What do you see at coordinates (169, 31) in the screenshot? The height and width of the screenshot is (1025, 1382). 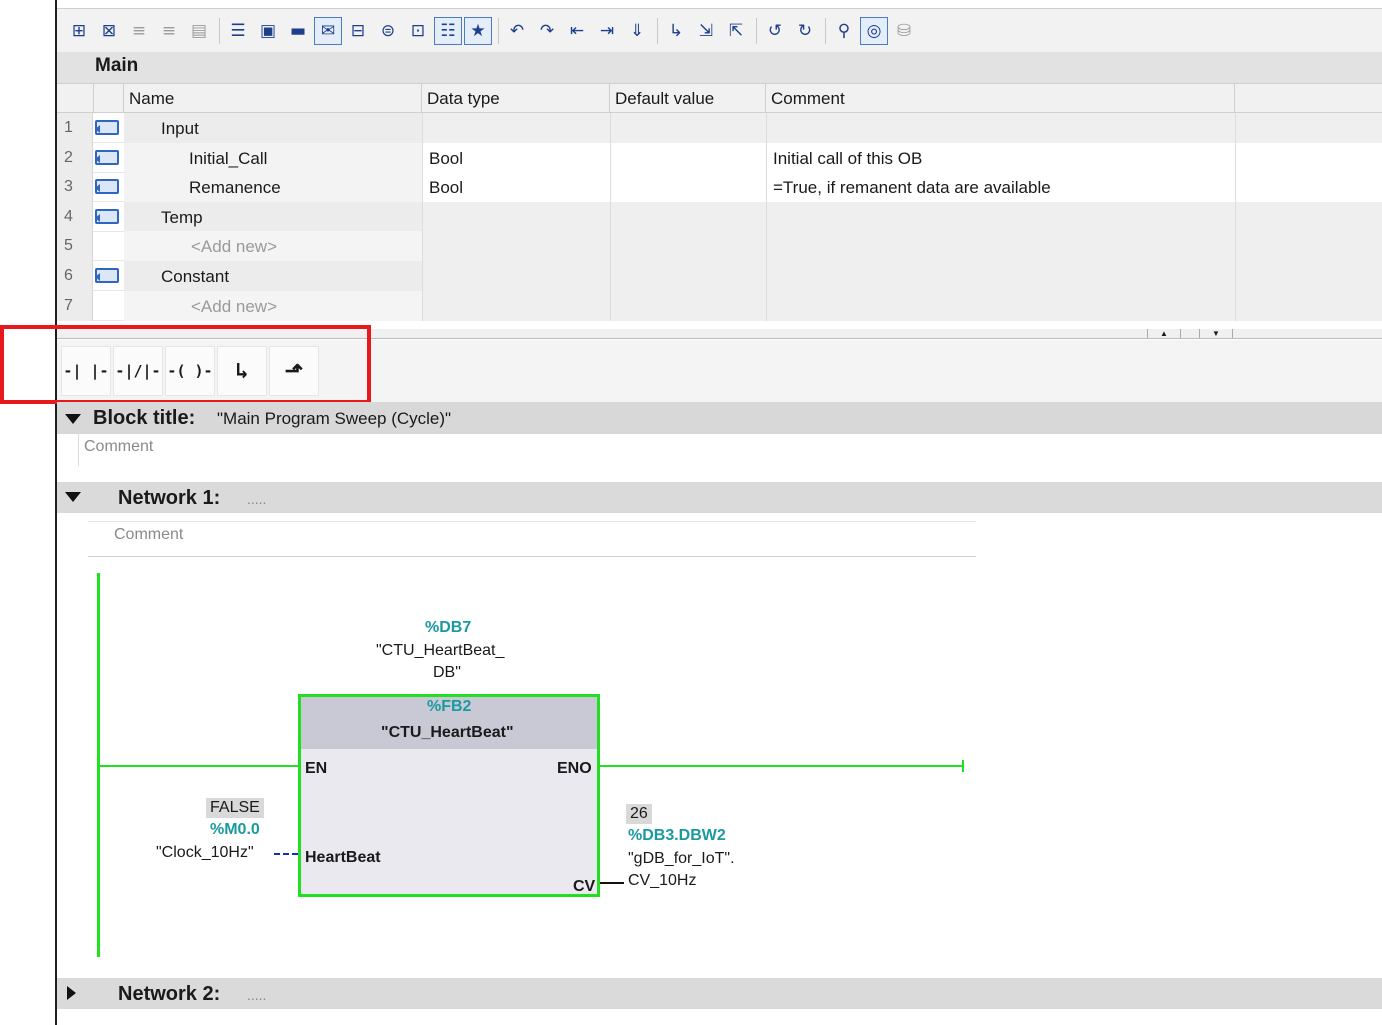 I see `insert-row-below-icon: ≡` at bounding box center [169, 31].